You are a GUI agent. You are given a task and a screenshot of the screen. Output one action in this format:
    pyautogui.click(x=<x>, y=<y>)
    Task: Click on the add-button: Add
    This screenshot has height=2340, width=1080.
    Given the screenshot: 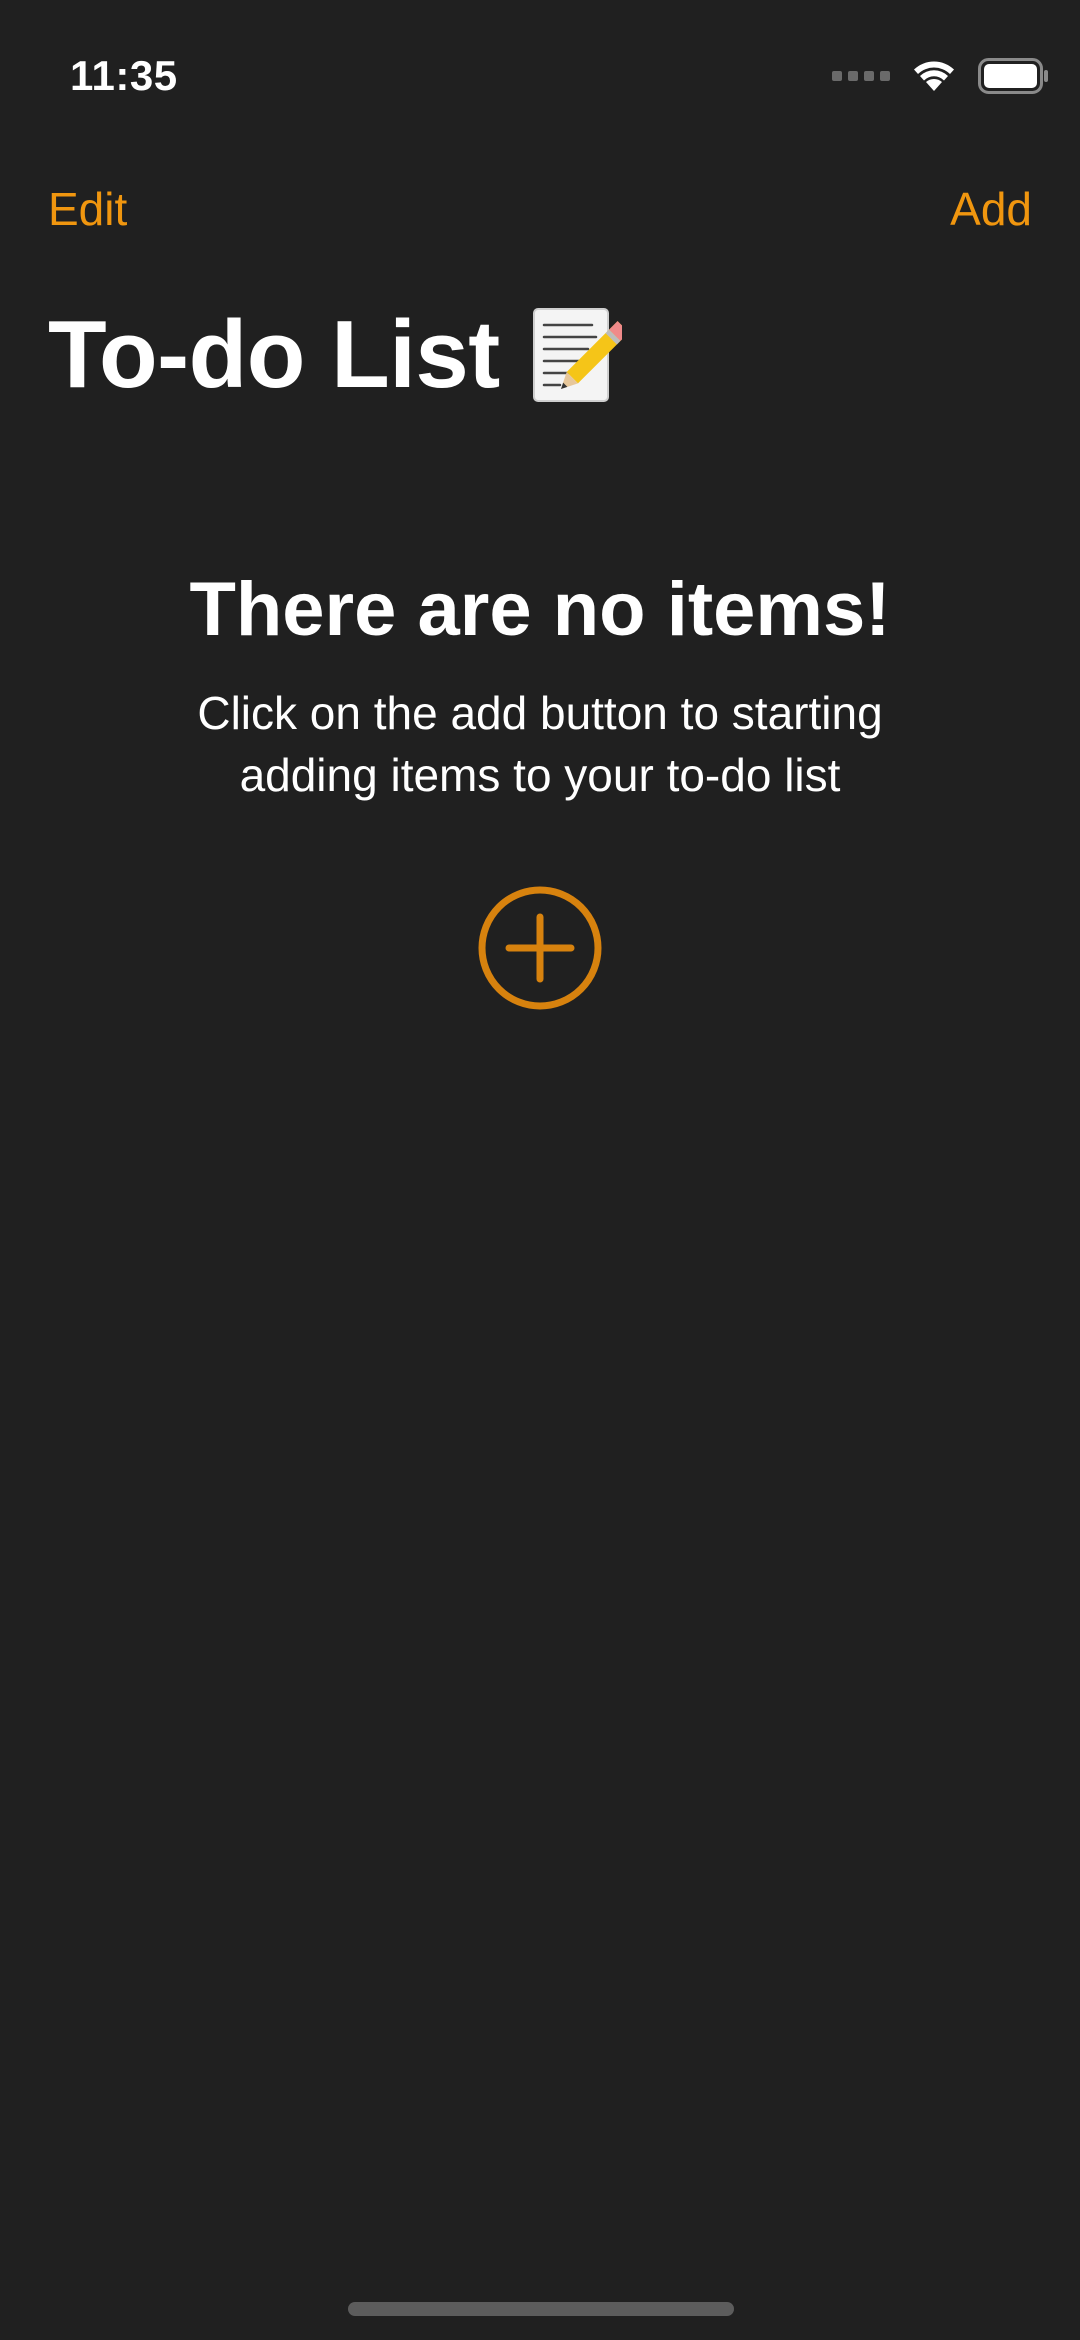 What is the action you would take?
    pyautogui.click(x=991, y=209)
    